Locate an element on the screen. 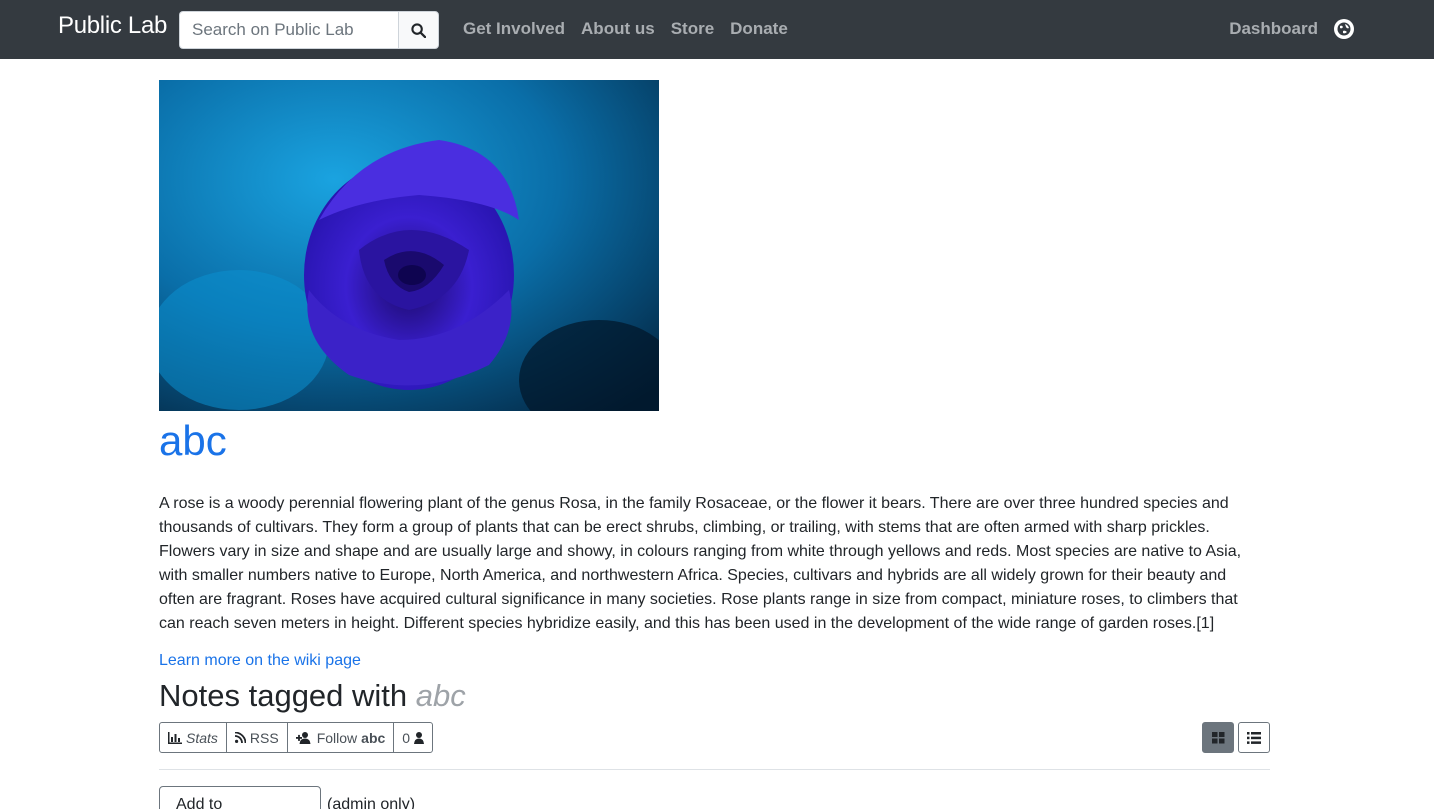 This screenshot has height=809, width=1434. nav-about-us: About us is located at coordinates (618, 29).